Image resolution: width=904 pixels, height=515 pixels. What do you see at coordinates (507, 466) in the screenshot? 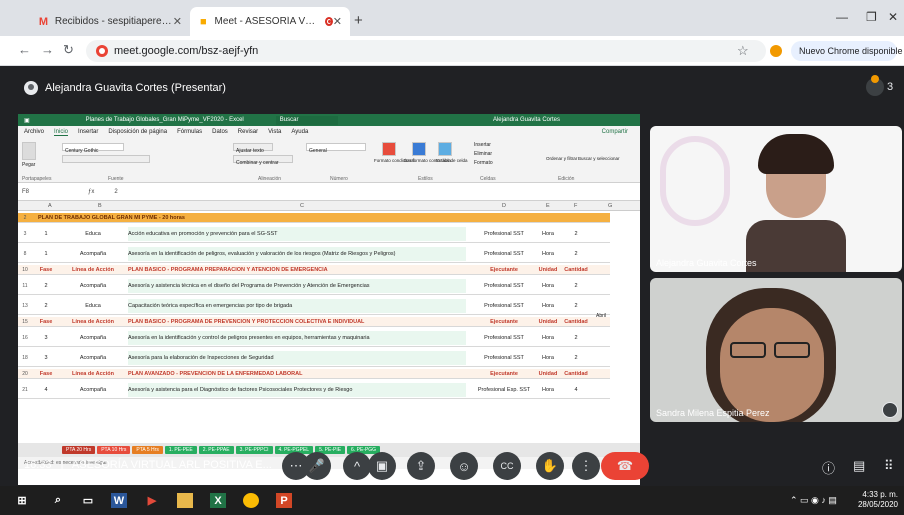
I see `captions-button: CC` at bounding box center [507, 466].